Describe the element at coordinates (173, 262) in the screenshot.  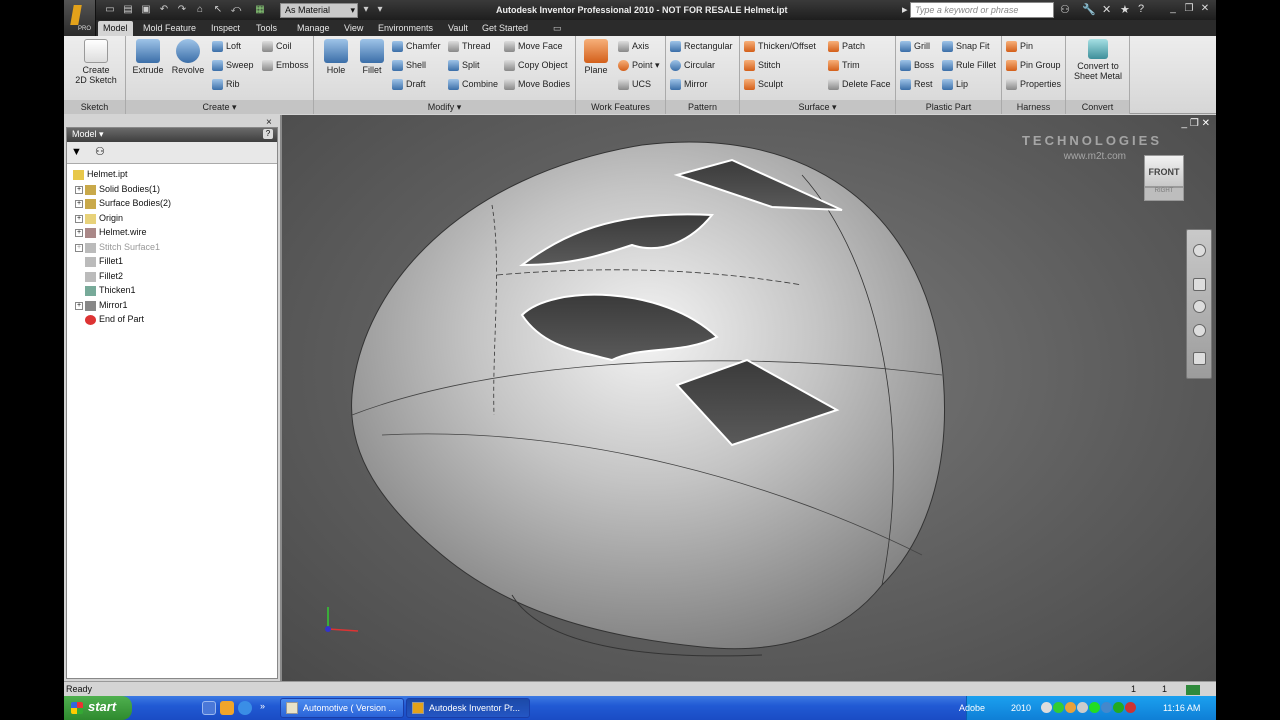
I see `tree-item: Fillet1` at that location.